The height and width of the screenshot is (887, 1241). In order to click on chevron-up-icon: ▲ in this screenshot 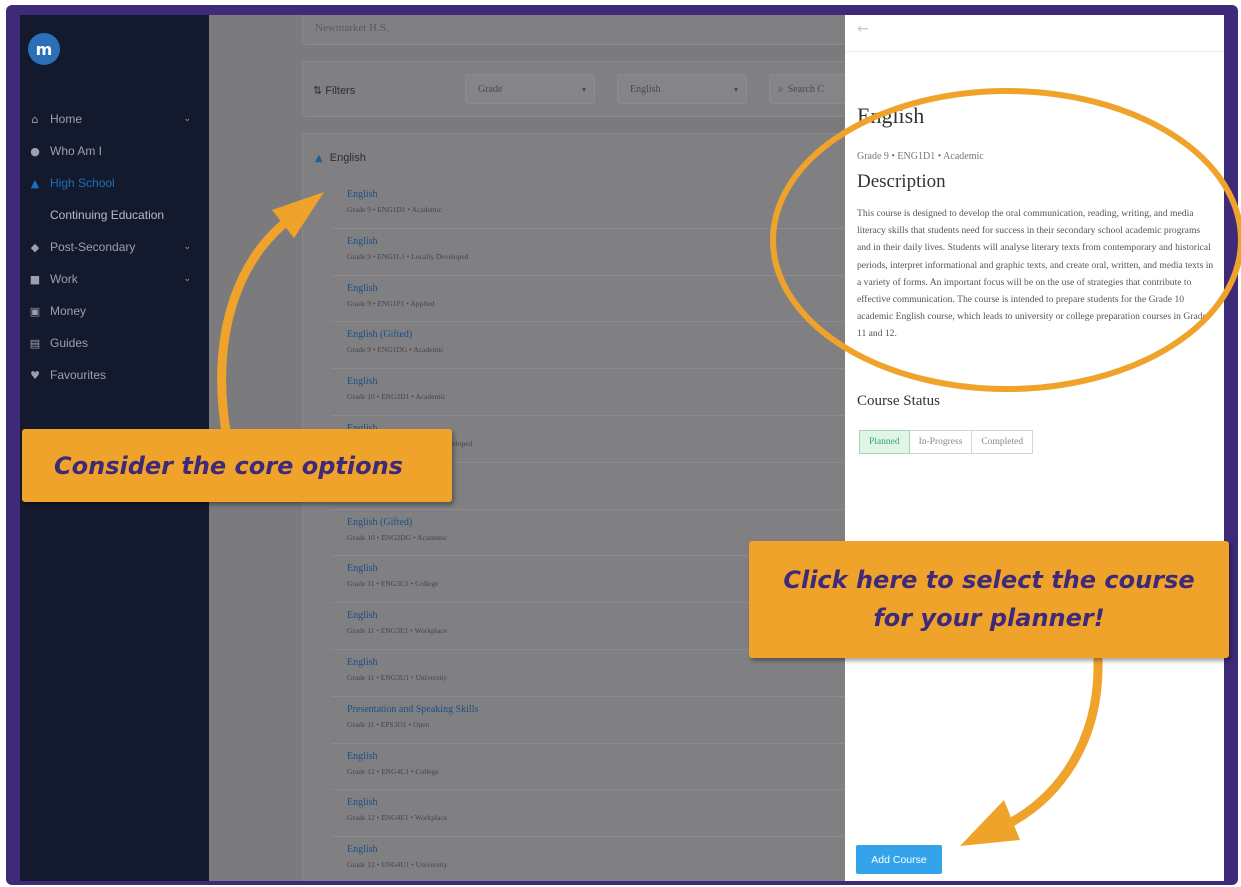, I will do `click(319, 158)`.